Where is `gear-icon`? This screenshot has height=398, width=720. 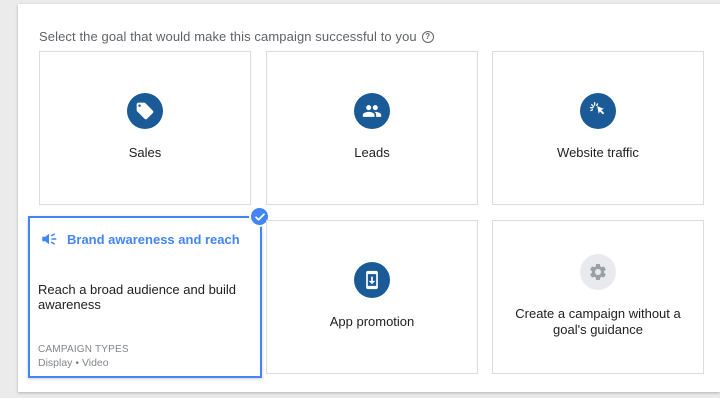
gear-icon is located at coordinates (598, 272).